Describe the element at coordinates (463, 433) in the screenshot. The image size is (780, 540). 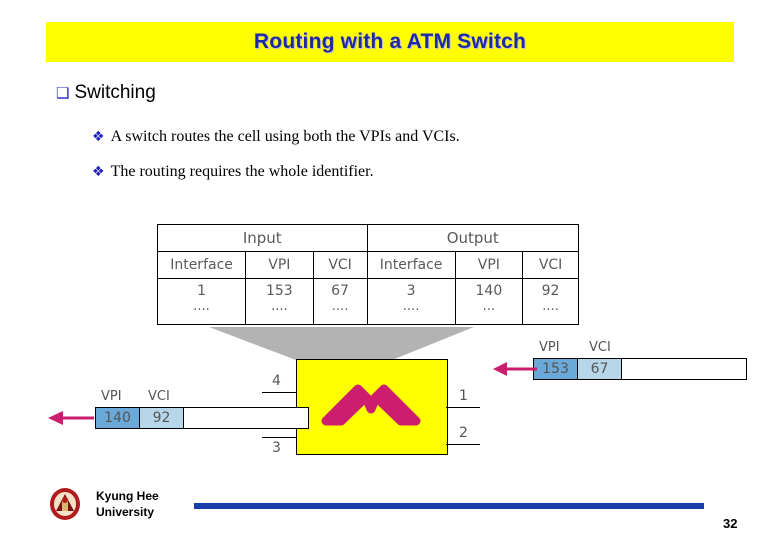
I see `port-label-2: 2` at that location.